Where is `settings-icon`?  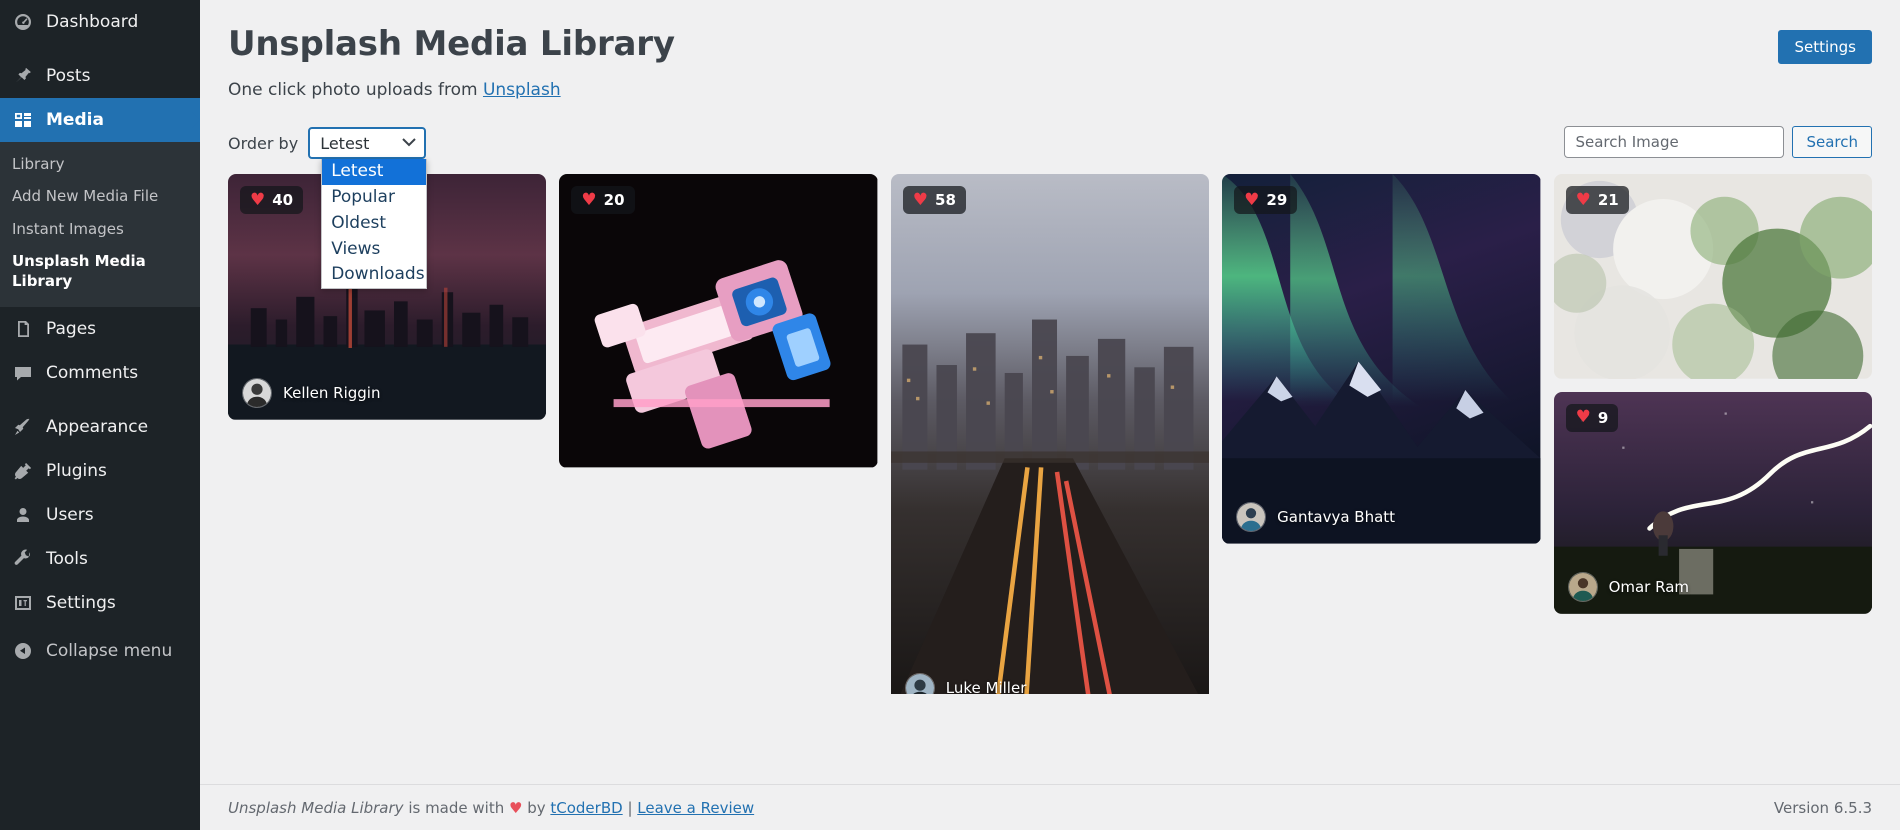 settings-icon is located at coordinates (23, 603).